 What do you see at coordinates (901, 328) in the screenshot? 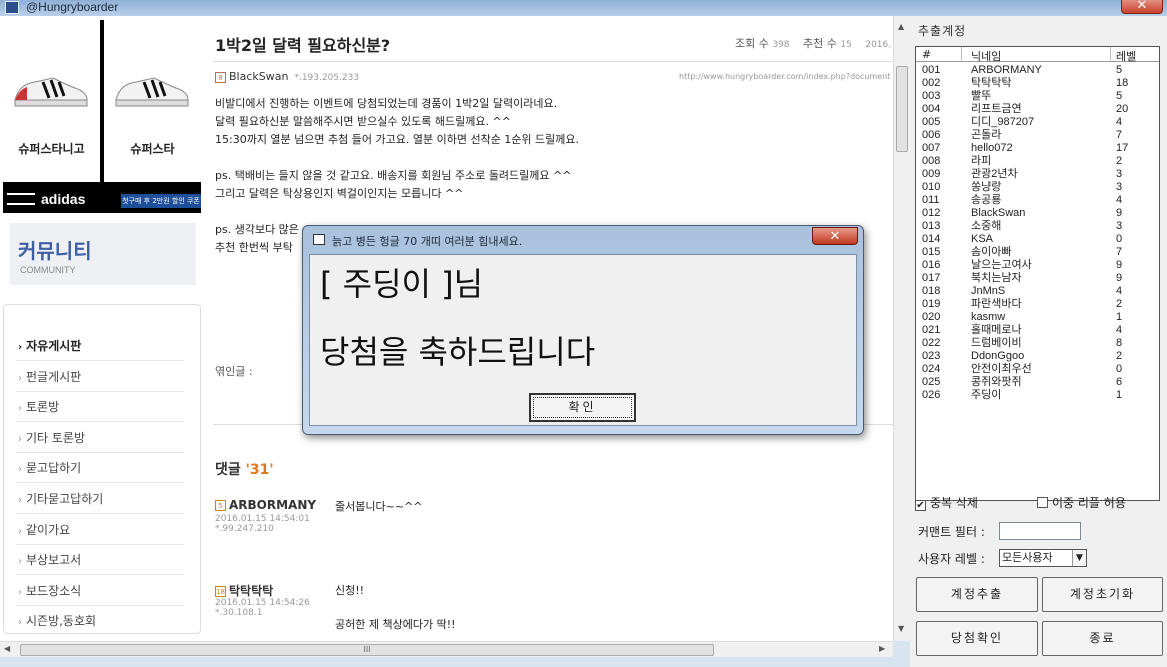
I see `vertical-scrollbar: ▲ ▼` at bounding box center [901, 328].